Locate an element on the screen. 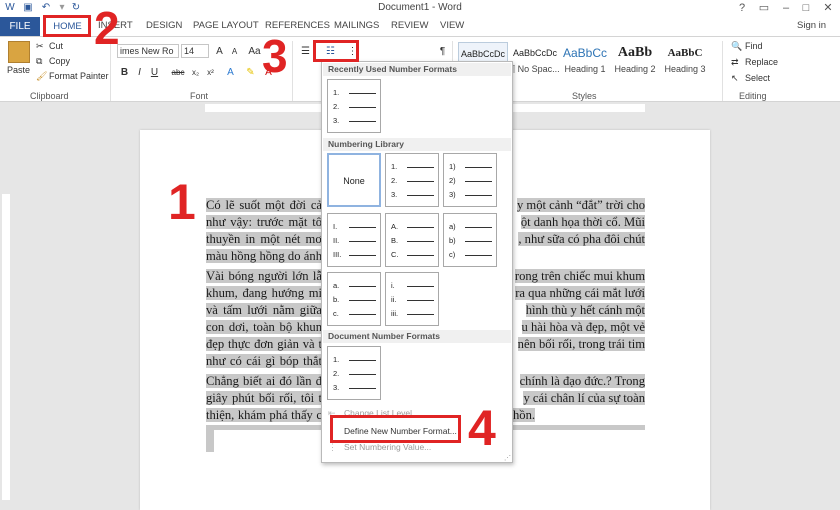  doc-text: như vậy: trước mặt tô is located at coordinates (264, 222).